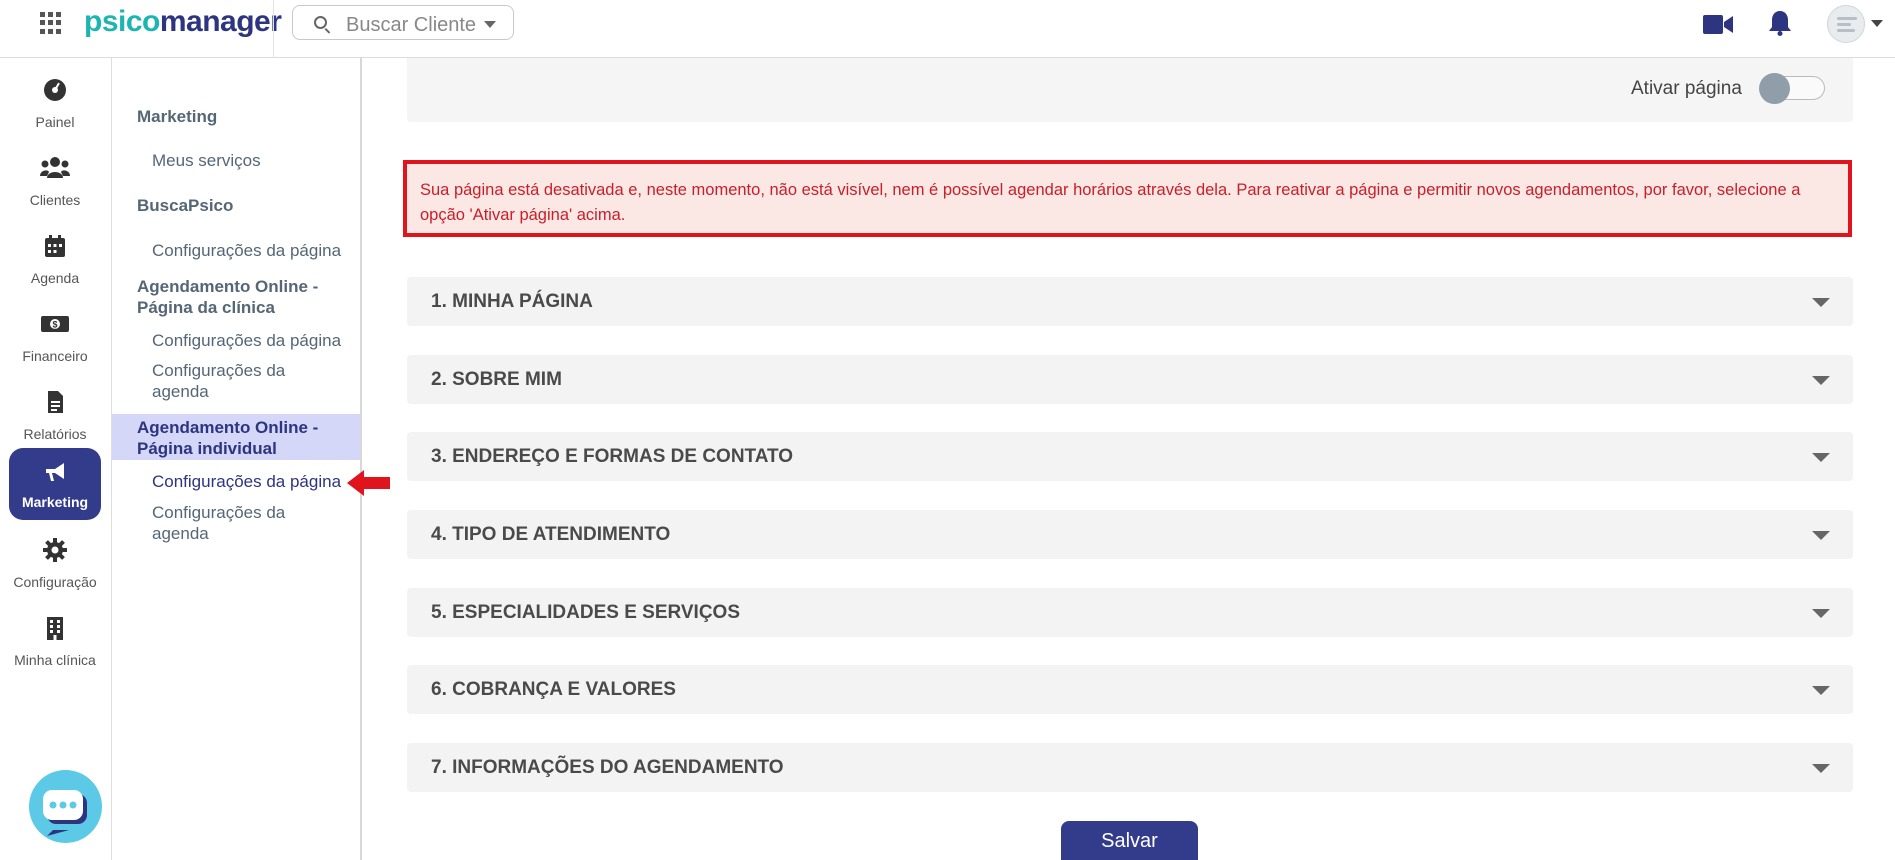 The height and width of the screenshot is (860, 1895). Describe the element at coordinates (1130, 689) in the screenshot. I see `section-cobranca-valores: 6. COBRANÇA E VALORES` at that location.